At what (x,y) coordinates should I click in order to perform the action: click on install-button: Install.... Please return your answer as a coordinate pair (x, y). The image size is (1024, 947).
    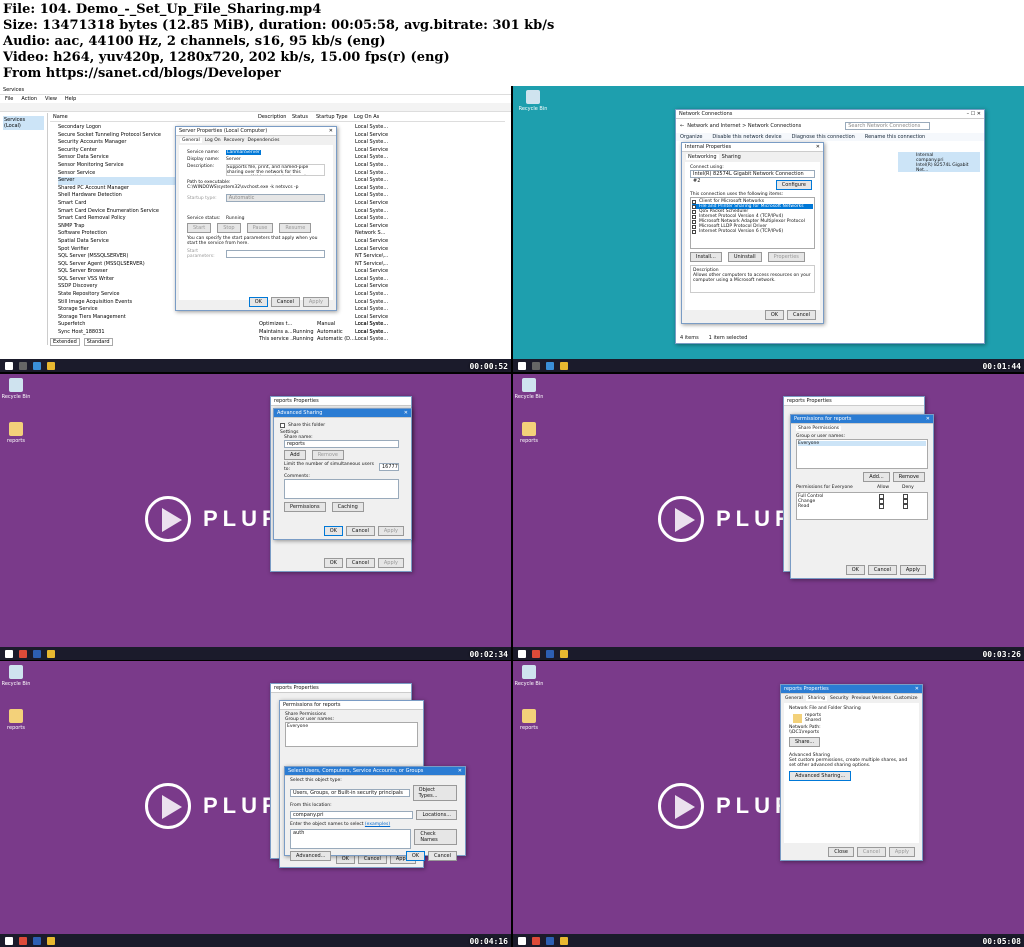
    Looking at the image, I should click on (706, 257).